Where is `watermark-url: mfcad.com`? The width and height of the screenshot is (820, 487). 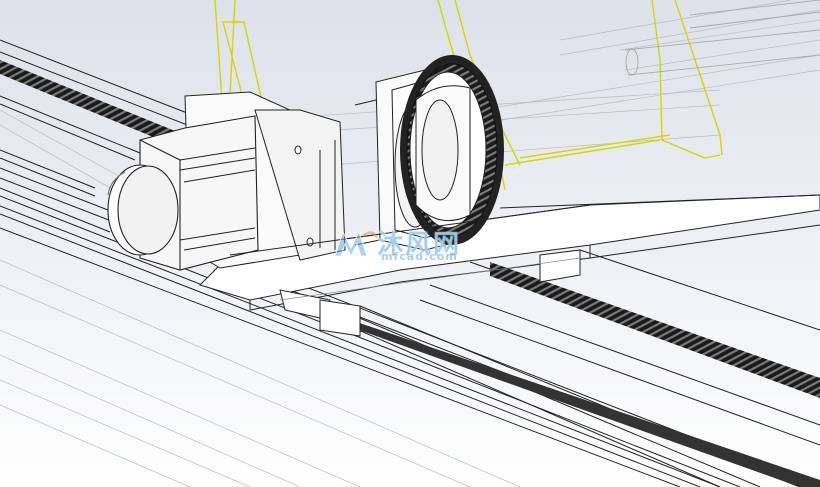 watermark-url: mfcad.com is located at coordinates (419, 256).